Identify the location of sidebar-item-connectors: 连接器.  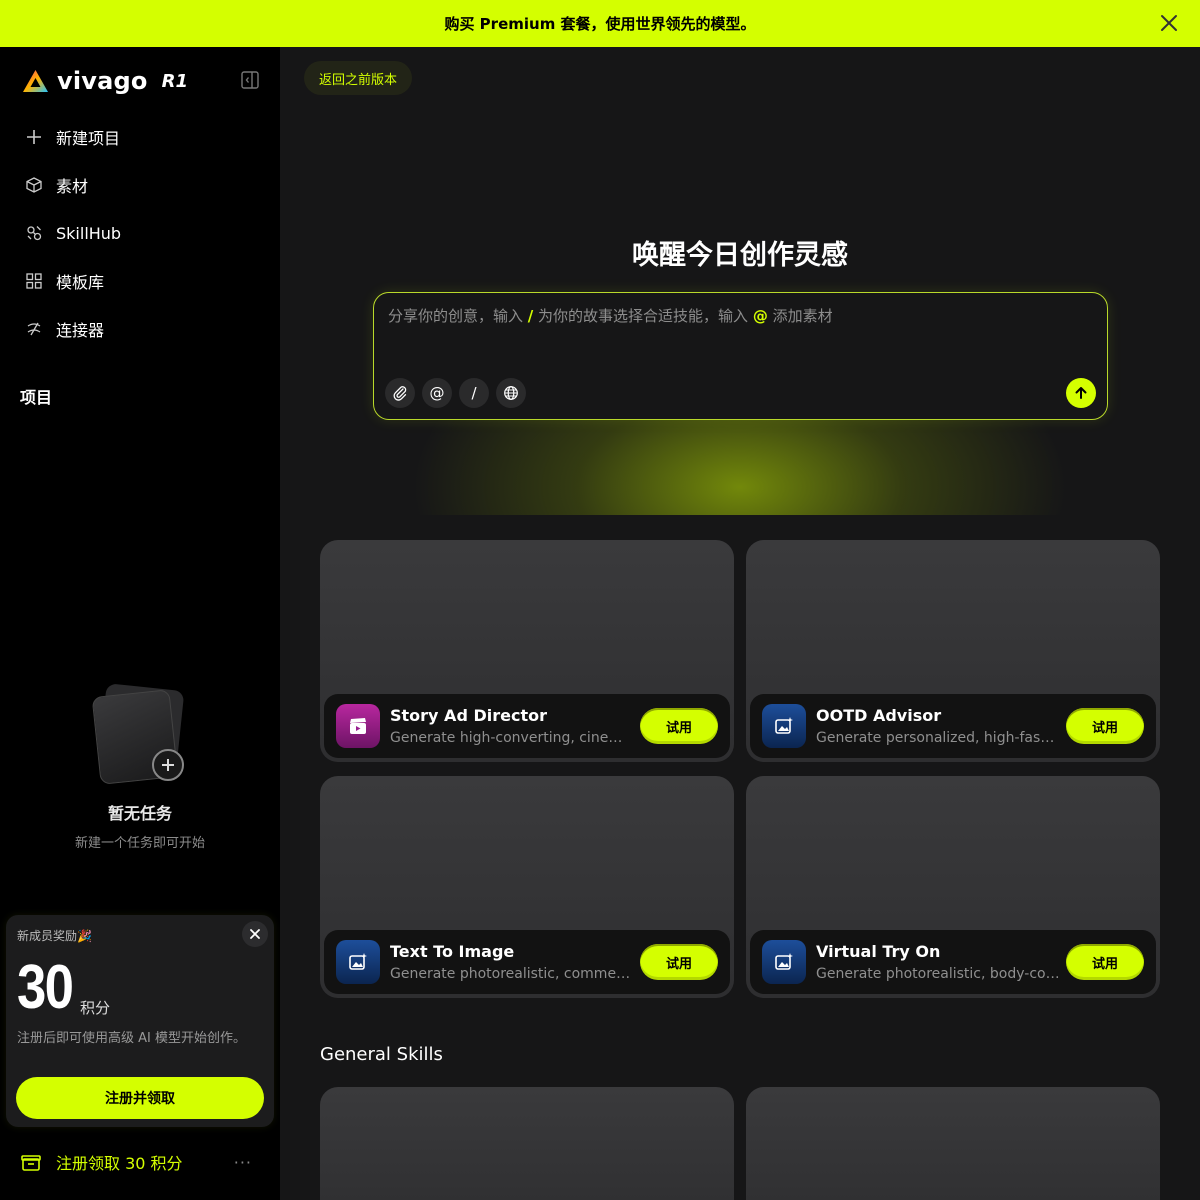
(140, 329).